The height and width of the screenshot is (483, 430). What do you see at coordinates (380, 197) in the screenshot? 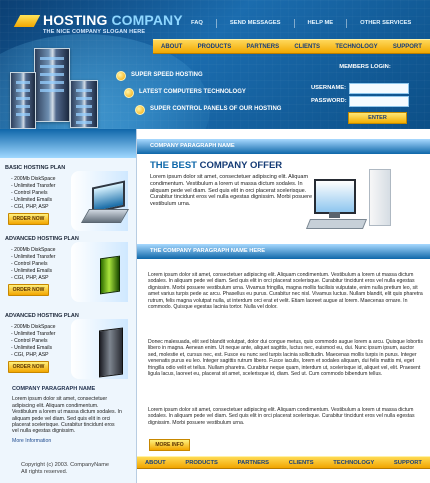
I see `computer-tower-icon` at bounding box center [380, 197].